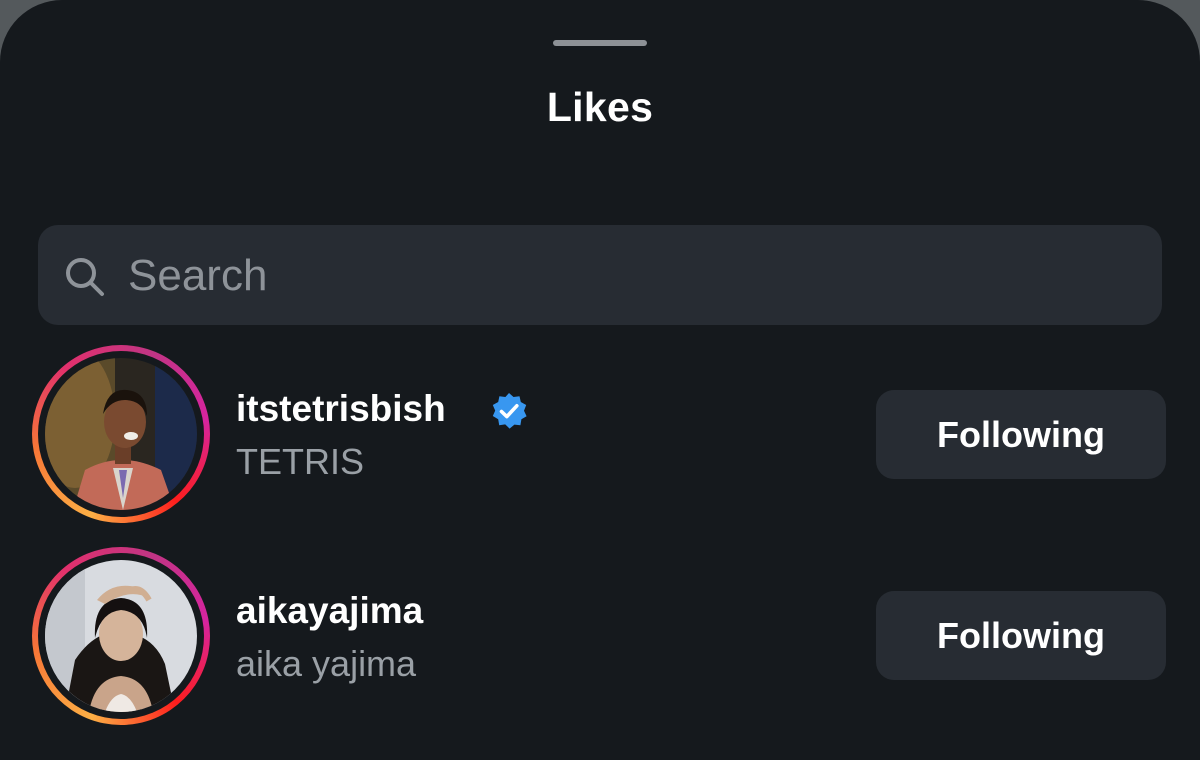  What do you see at coordinates (600, 107) in the screenshot?
I see `sheet-title: Likes` at bounding box center [600, 107].